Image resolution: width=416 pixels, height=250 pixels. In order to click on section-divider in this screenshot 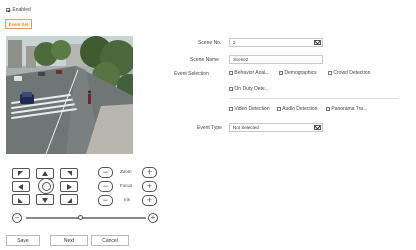, I will do `click(314, 98)`.